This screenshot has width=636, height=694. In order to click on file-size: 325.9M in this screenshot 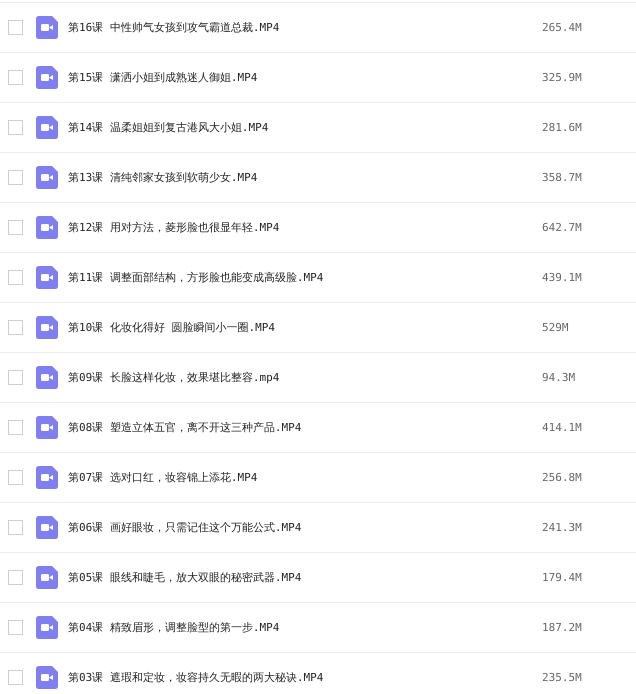, I will do `click(562, 77)`.